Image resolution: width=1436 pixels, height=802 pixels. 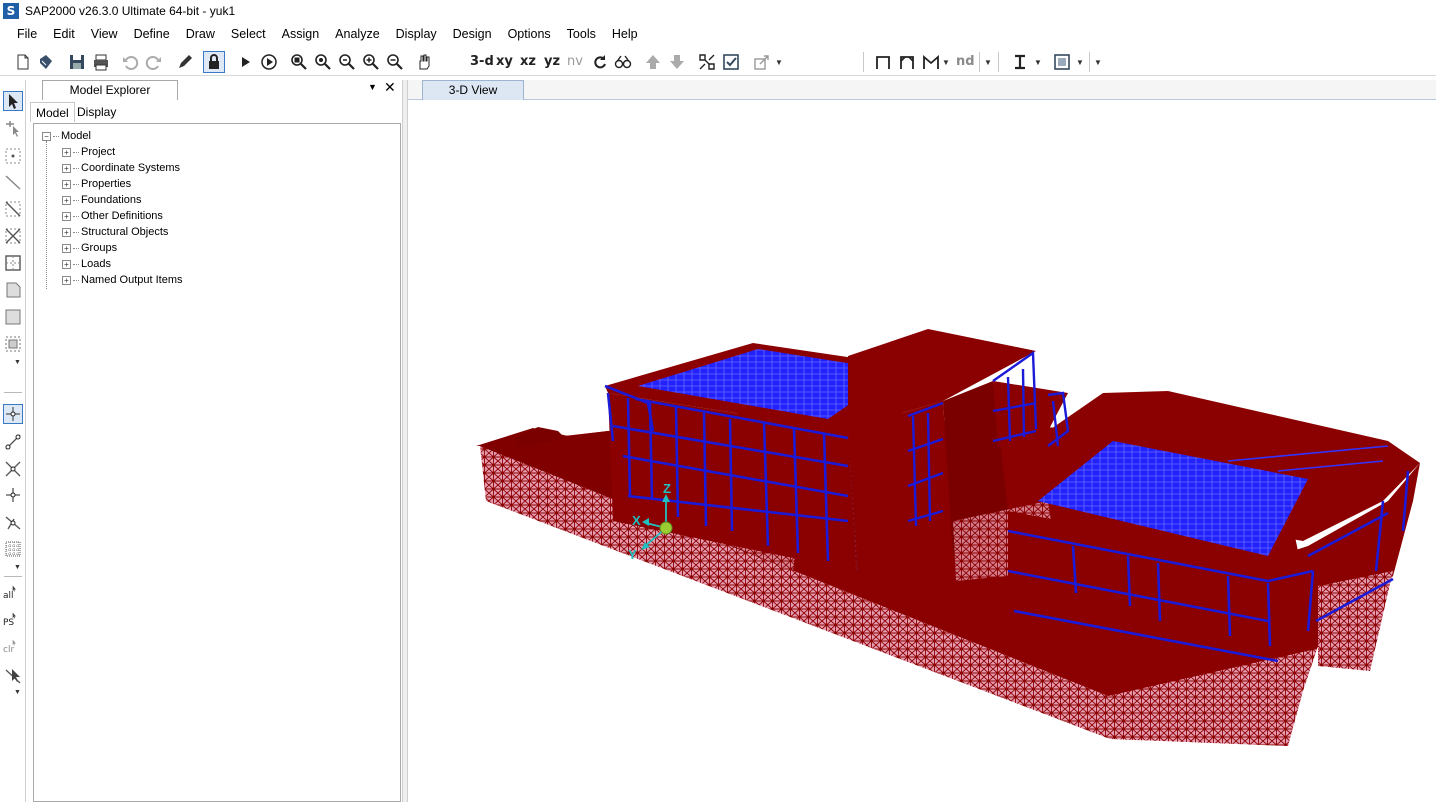 What do you see at coordinates (13, 549) in the screenshot?
I see `snap-grid-icon` at bounding box center [13, 549].